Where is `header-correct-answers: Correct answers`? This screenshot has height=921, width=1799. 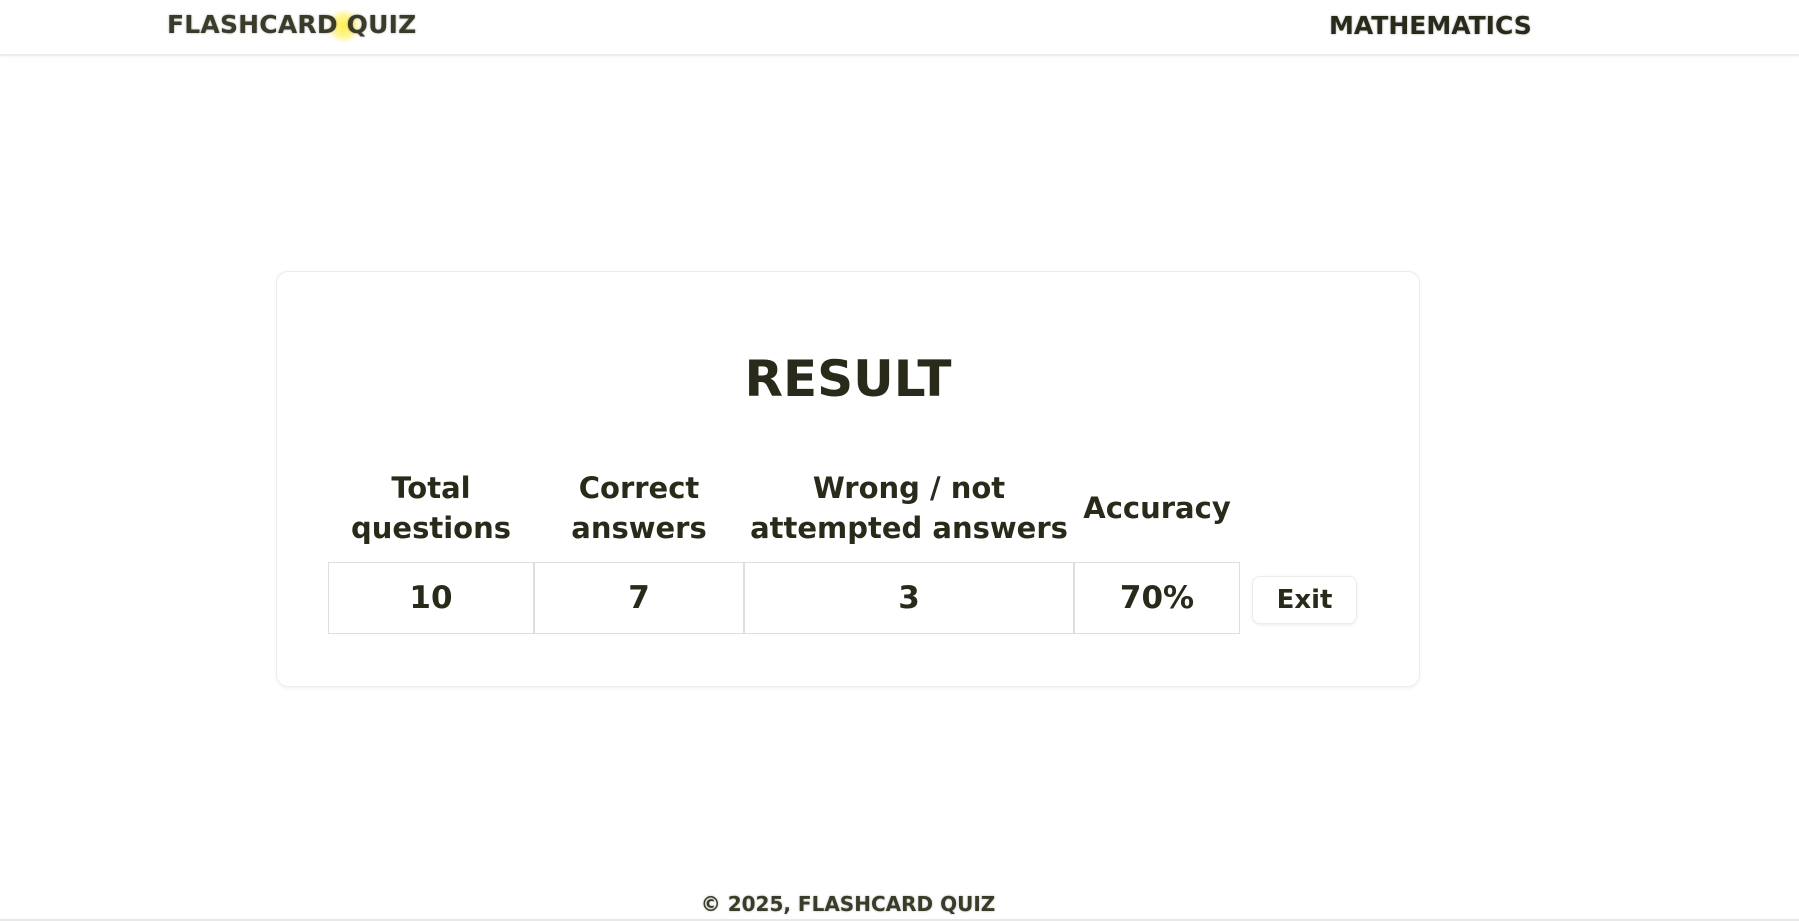 header-correct-answers: Correct answers is located at coordinates (639, 508).